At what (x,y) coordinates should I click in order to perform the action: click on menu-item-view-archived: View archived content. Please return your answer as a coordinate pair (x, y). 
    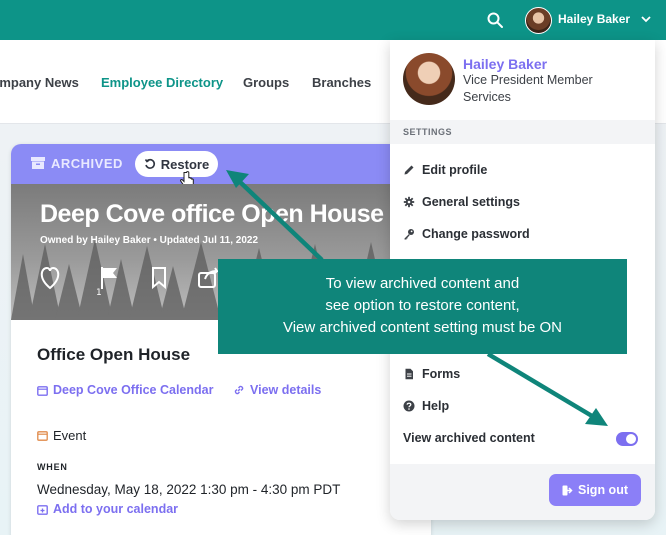
    Looking at the image, I should click on (469, 438).